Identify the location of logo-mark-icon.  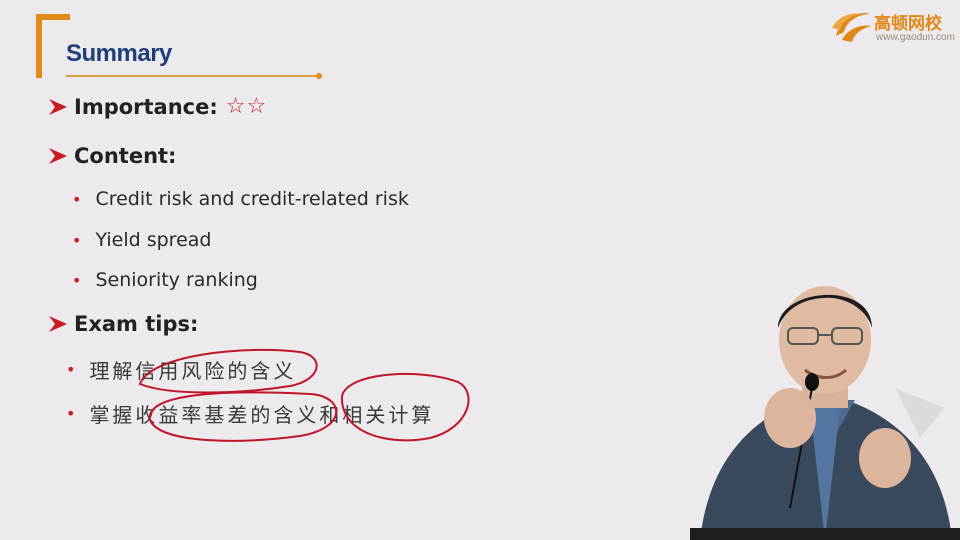
(852, 27).